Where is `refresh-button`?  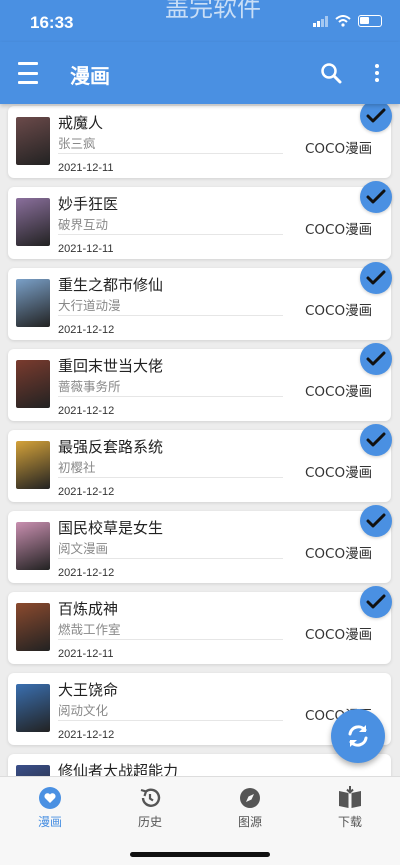
refresh-button is located at coordinates (358, 736).